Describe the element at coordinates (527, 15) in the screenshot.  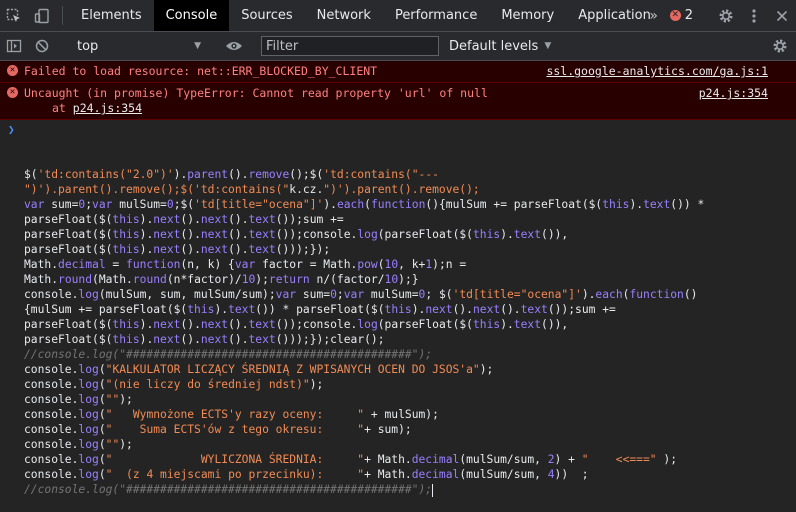
I see `tab-memory: Memory` at that location.